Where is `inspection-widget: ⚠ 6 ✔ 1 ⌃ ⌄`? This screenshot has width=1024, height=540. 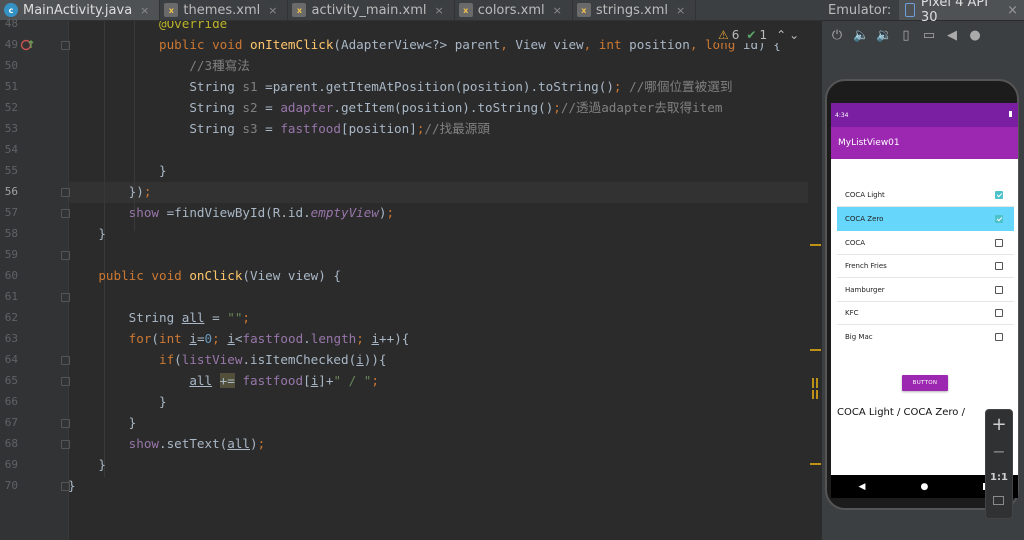 inspection-widget: ⚠ 6 ✔ 1 ⌃ ⌄ is located at coordinates (759, 35).